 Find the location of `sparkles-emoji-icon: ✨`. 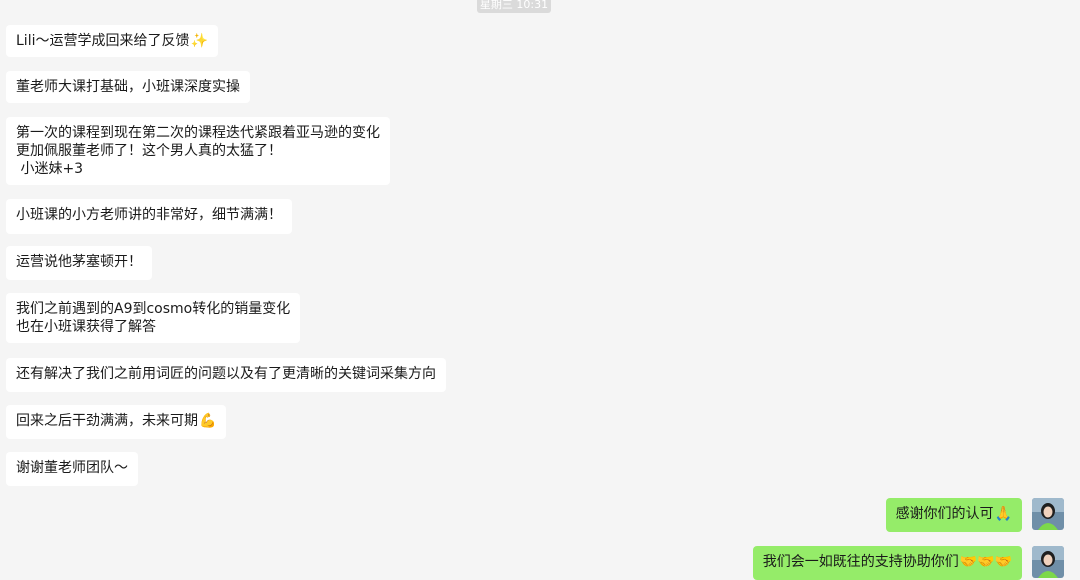

sparkles-emoji-icon: ✨ is located at coordinates (199, 41).